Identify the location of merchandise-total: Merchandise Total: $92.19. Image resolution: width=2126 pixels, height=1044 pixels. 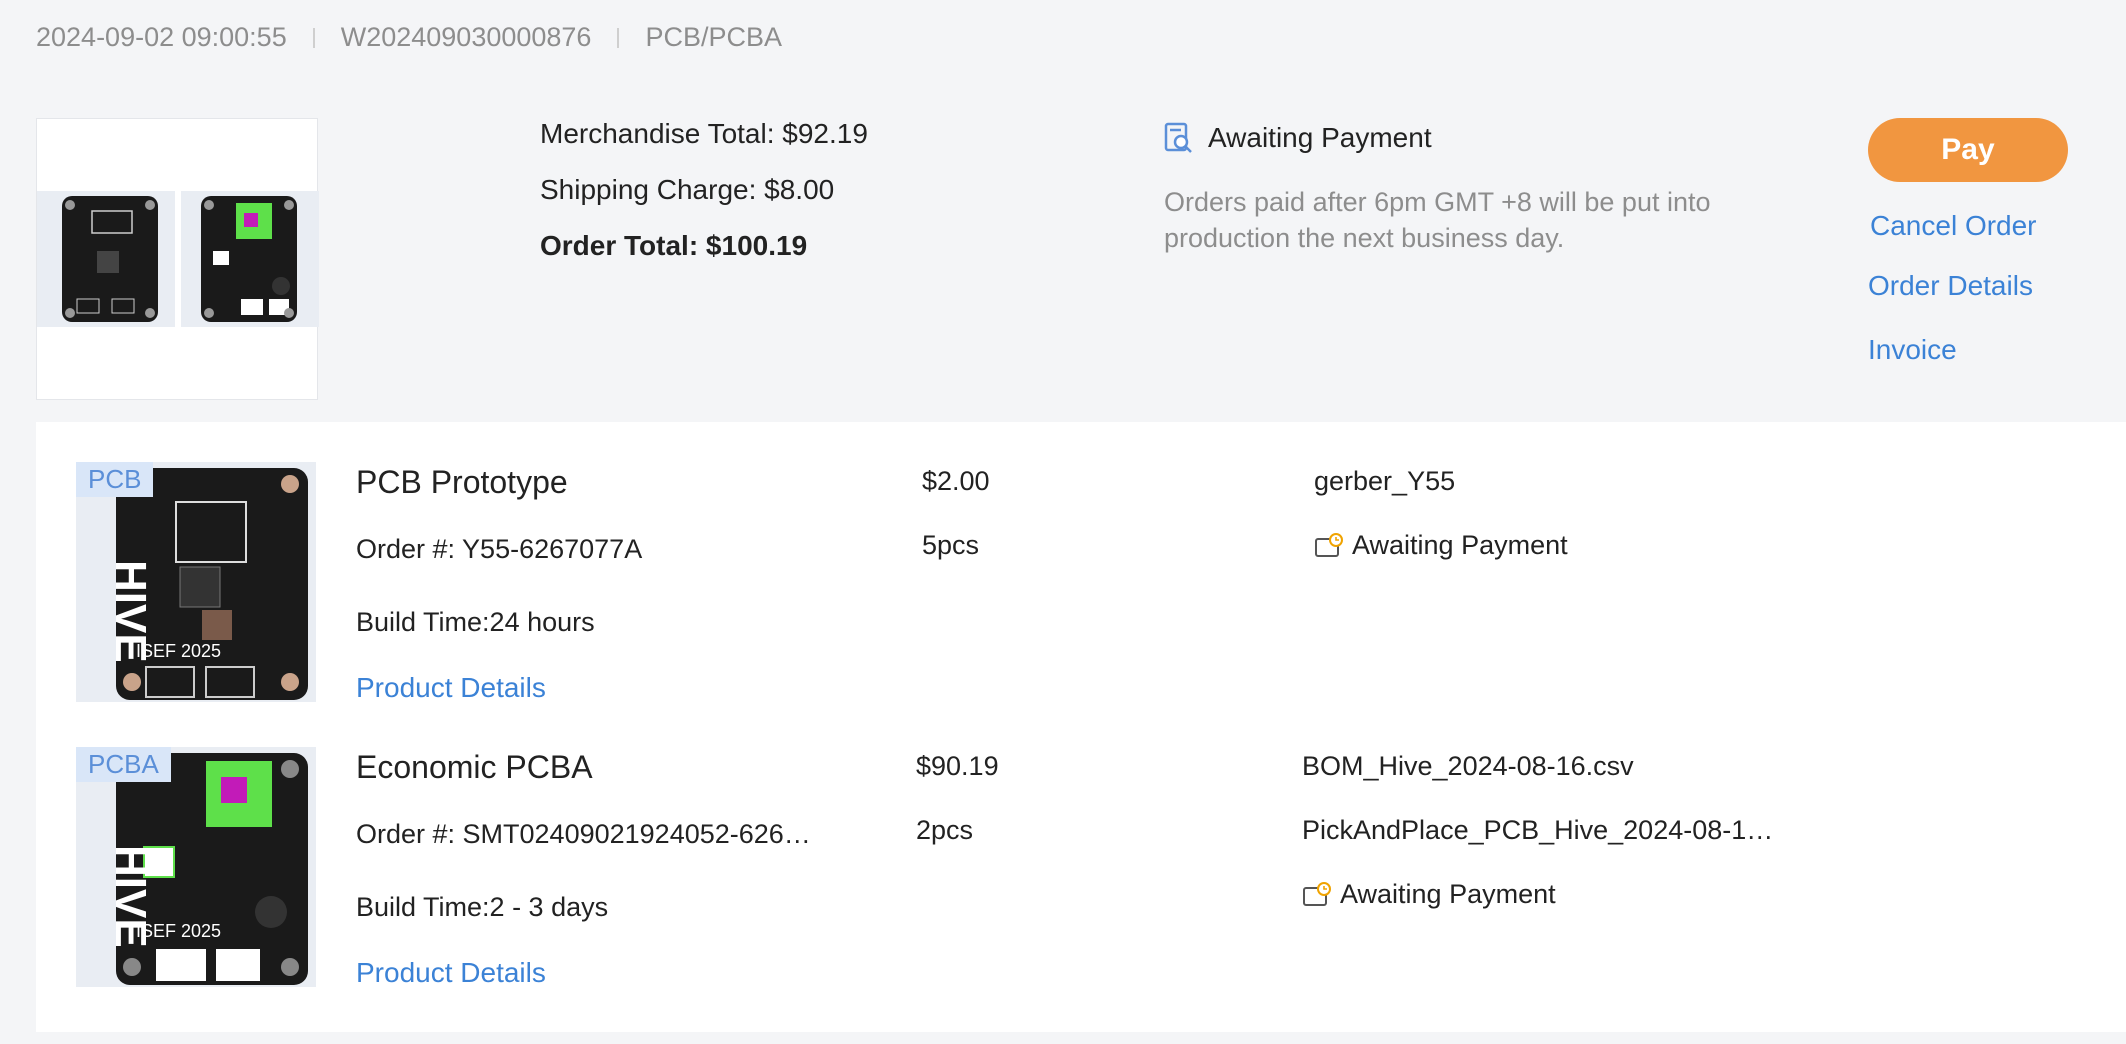
(704, 133).